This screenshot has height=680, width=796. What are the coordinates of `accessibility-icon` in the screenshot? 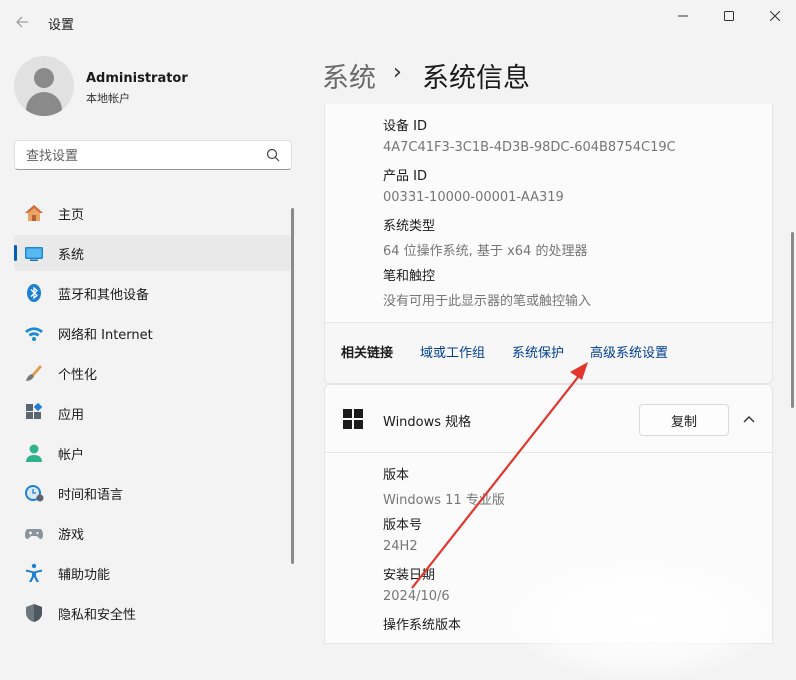 It's located at (34, 572).